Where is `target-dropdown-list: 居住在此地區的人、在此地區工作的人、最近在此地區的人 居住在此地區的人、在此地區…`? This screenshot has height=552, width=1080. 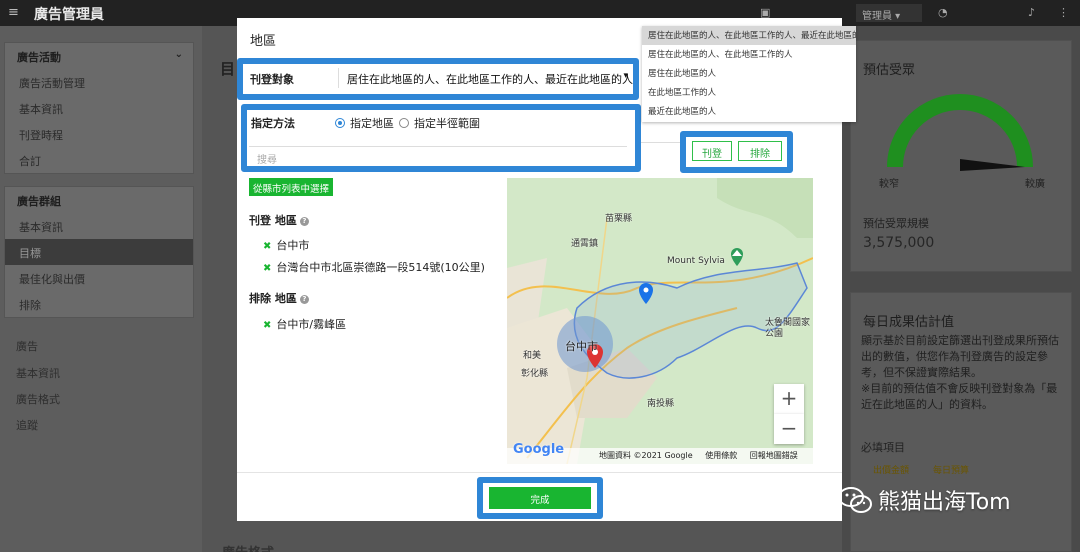
target-dropdown-list: 居住在此地區的人、在此地區工作的人、最近在此地區的人 居住在此地區的人、在此地區… is located at coordinates (749, 74).